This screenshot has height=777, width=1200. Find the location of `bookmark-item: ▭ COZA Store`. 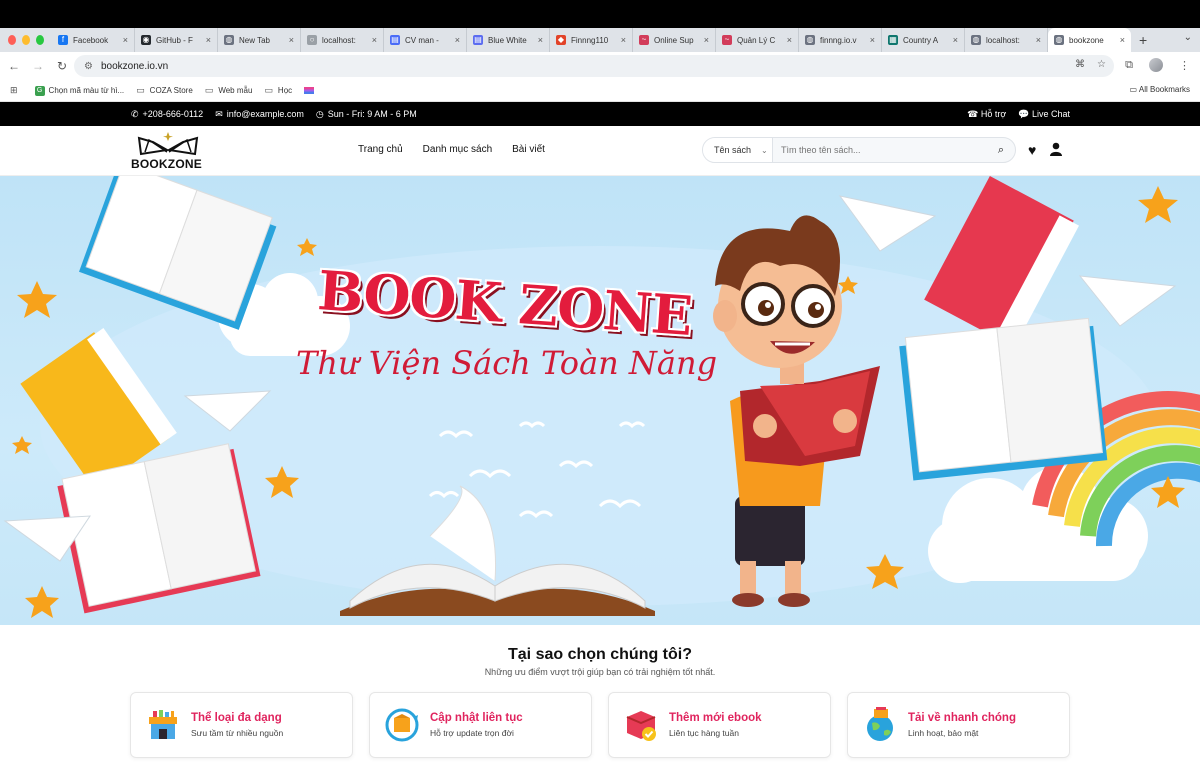

bookmark-item: ▭ COZA Store is located at coordinates (164, 90).